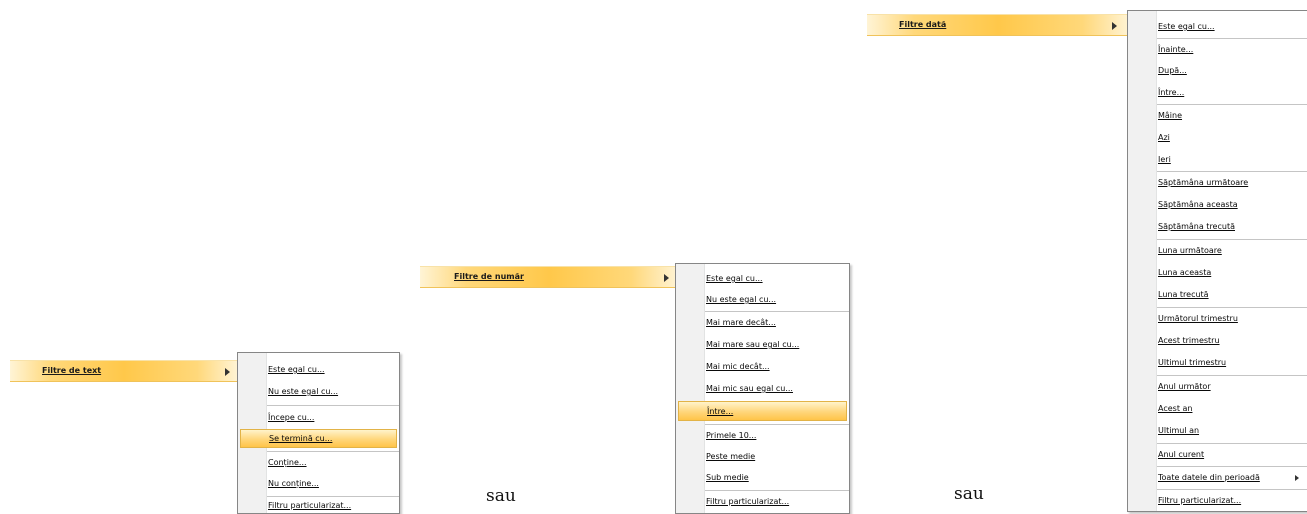 The width and height of the screenshot is (1307, 514). I want to click on menu-item-all-dates-in-period: Toate datele din perioadă, so click(1218, 477).